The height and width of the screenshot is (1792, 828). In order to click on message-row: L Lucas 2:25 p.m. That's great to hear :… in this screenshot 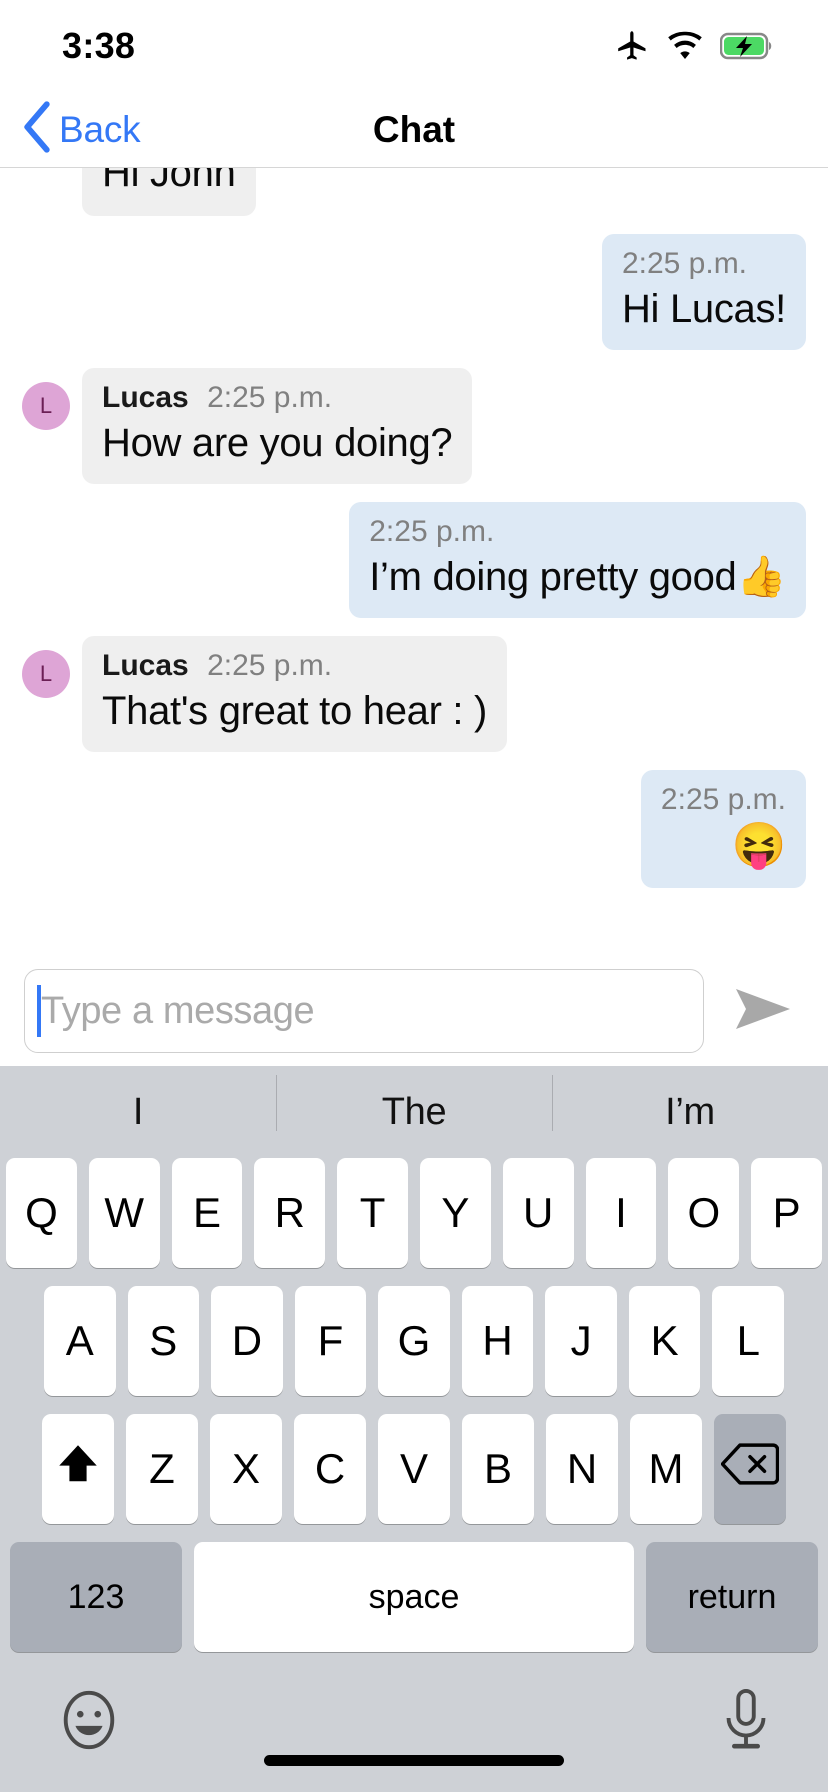, I will do `click(414, 694)`.